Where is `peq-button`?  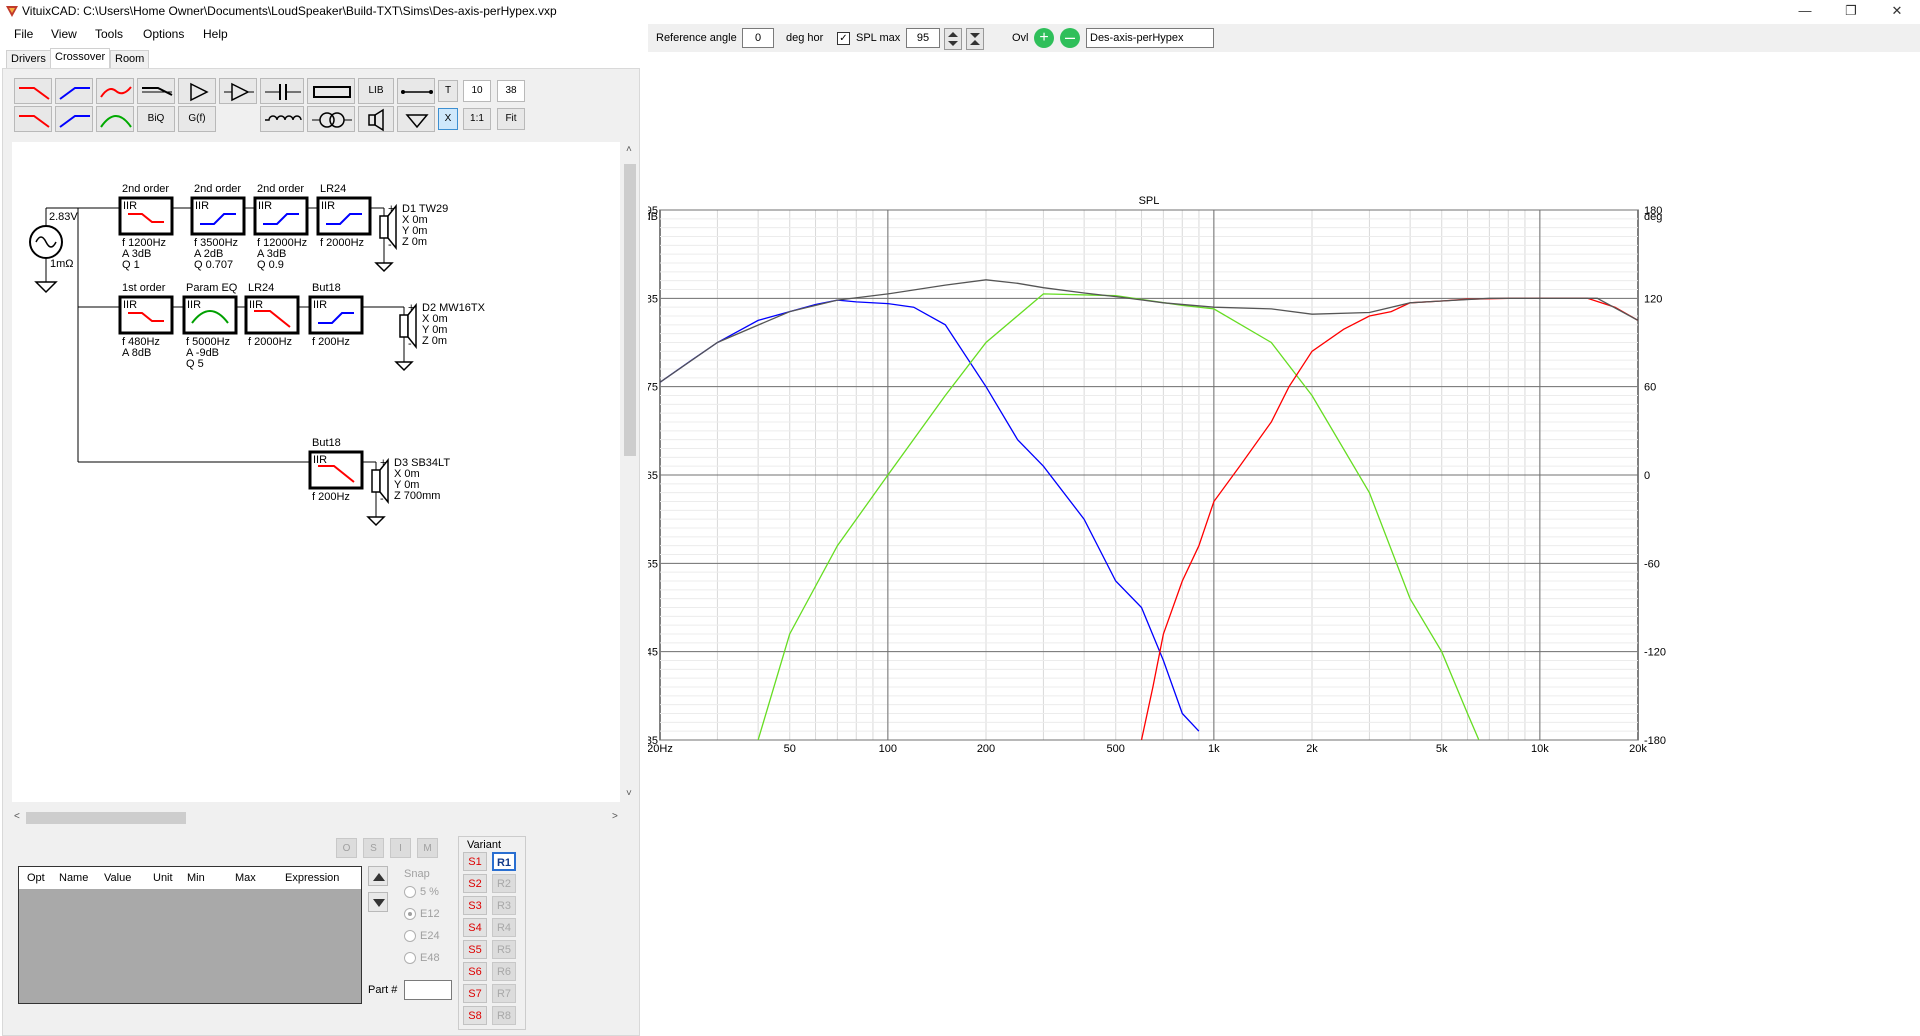
peq-button is located at coordinates (115, 119).